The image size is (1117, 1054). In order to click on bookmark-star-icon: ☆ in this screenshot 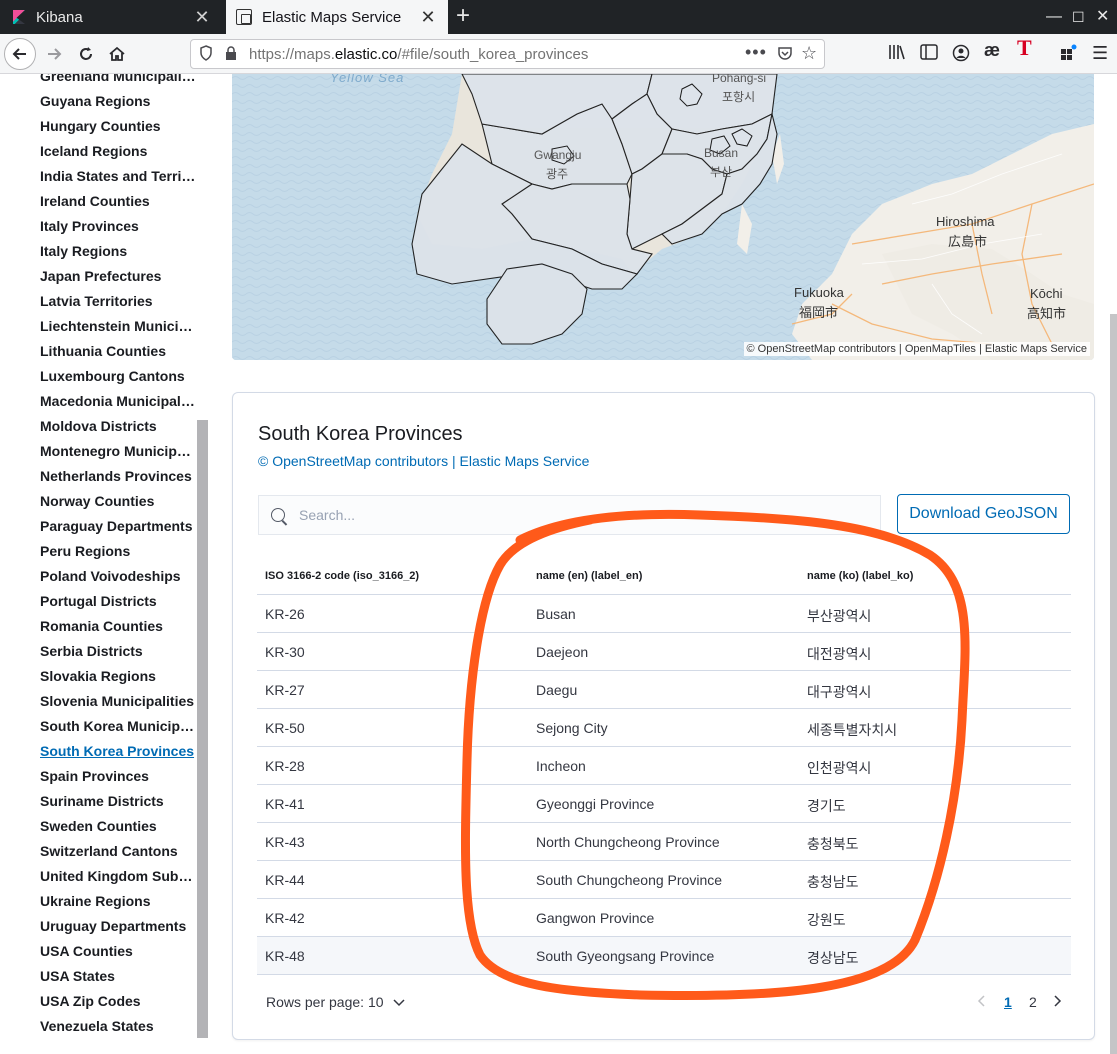, I will do `click(809, 53)`.